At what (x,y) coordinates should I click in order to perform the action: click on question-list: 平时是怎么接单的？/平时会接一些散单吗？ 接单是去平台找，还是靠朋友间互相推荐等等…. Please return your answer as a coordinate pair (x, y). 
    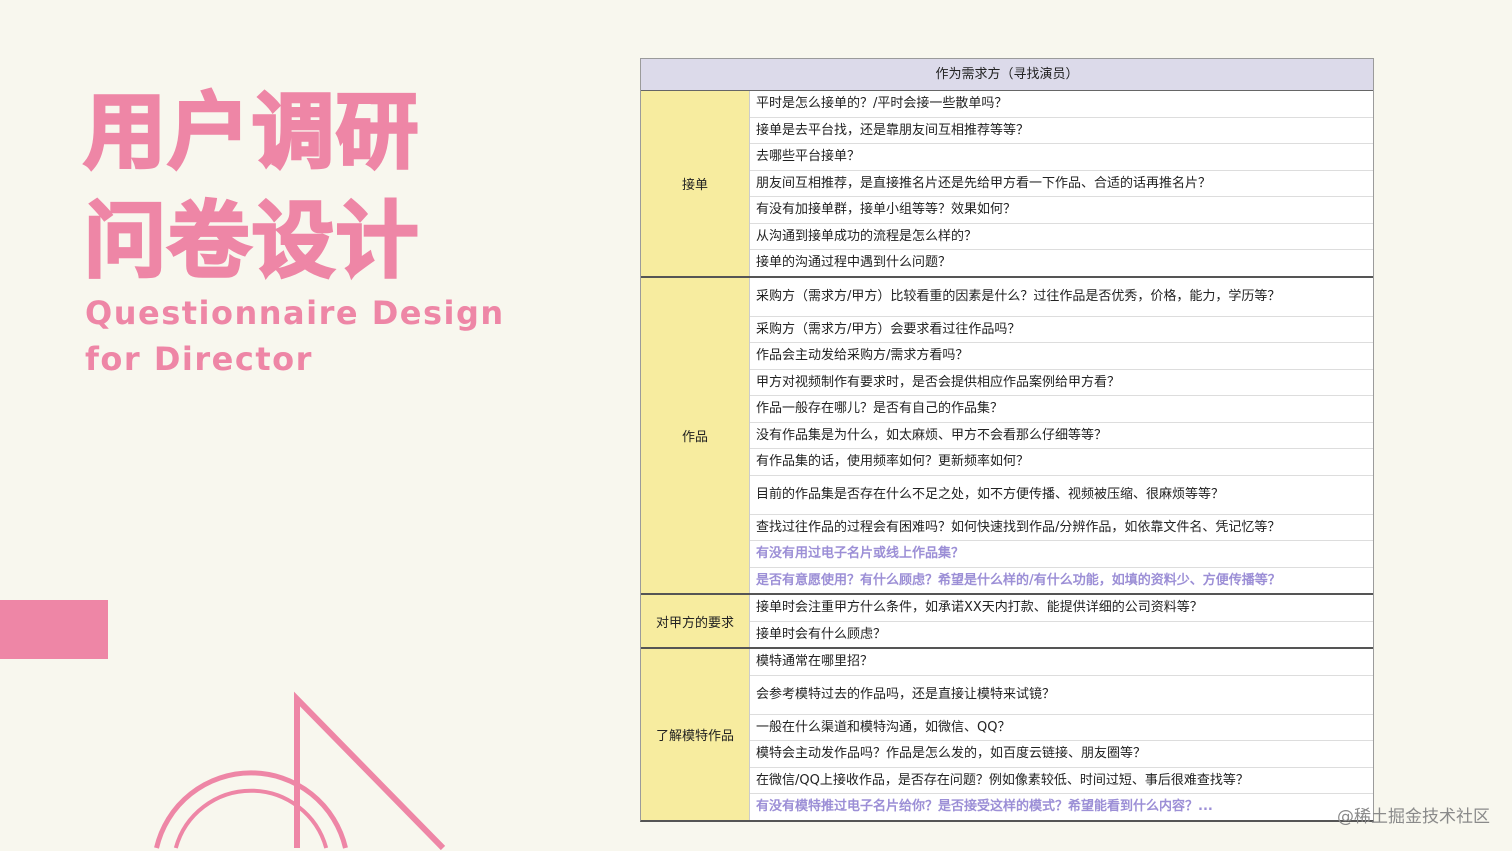
    Looking at the image, I should click on (1061, 183).